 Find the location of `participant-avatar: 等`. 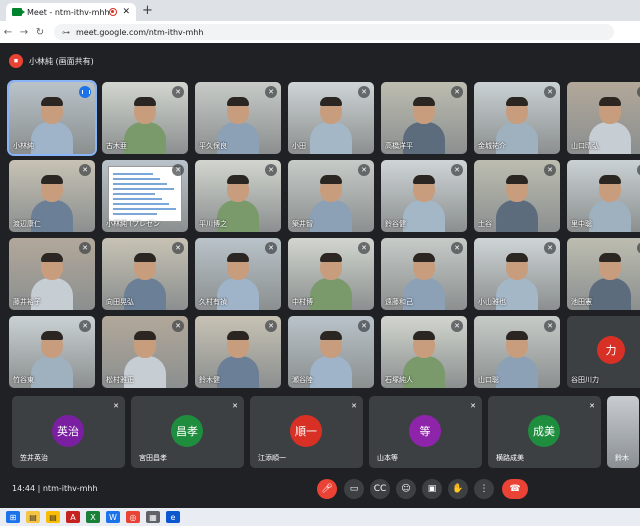

participant-avatar: 等 is located at coordinates (425, 431).